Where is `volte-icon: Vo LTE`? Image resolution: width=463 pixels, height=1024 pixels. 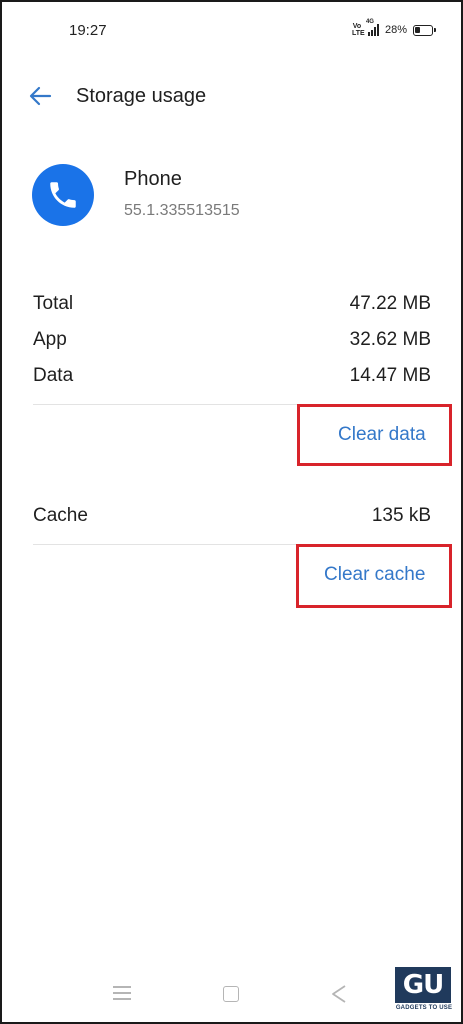 volte-icon: Vo LTE is located at coordinates (358, 30).